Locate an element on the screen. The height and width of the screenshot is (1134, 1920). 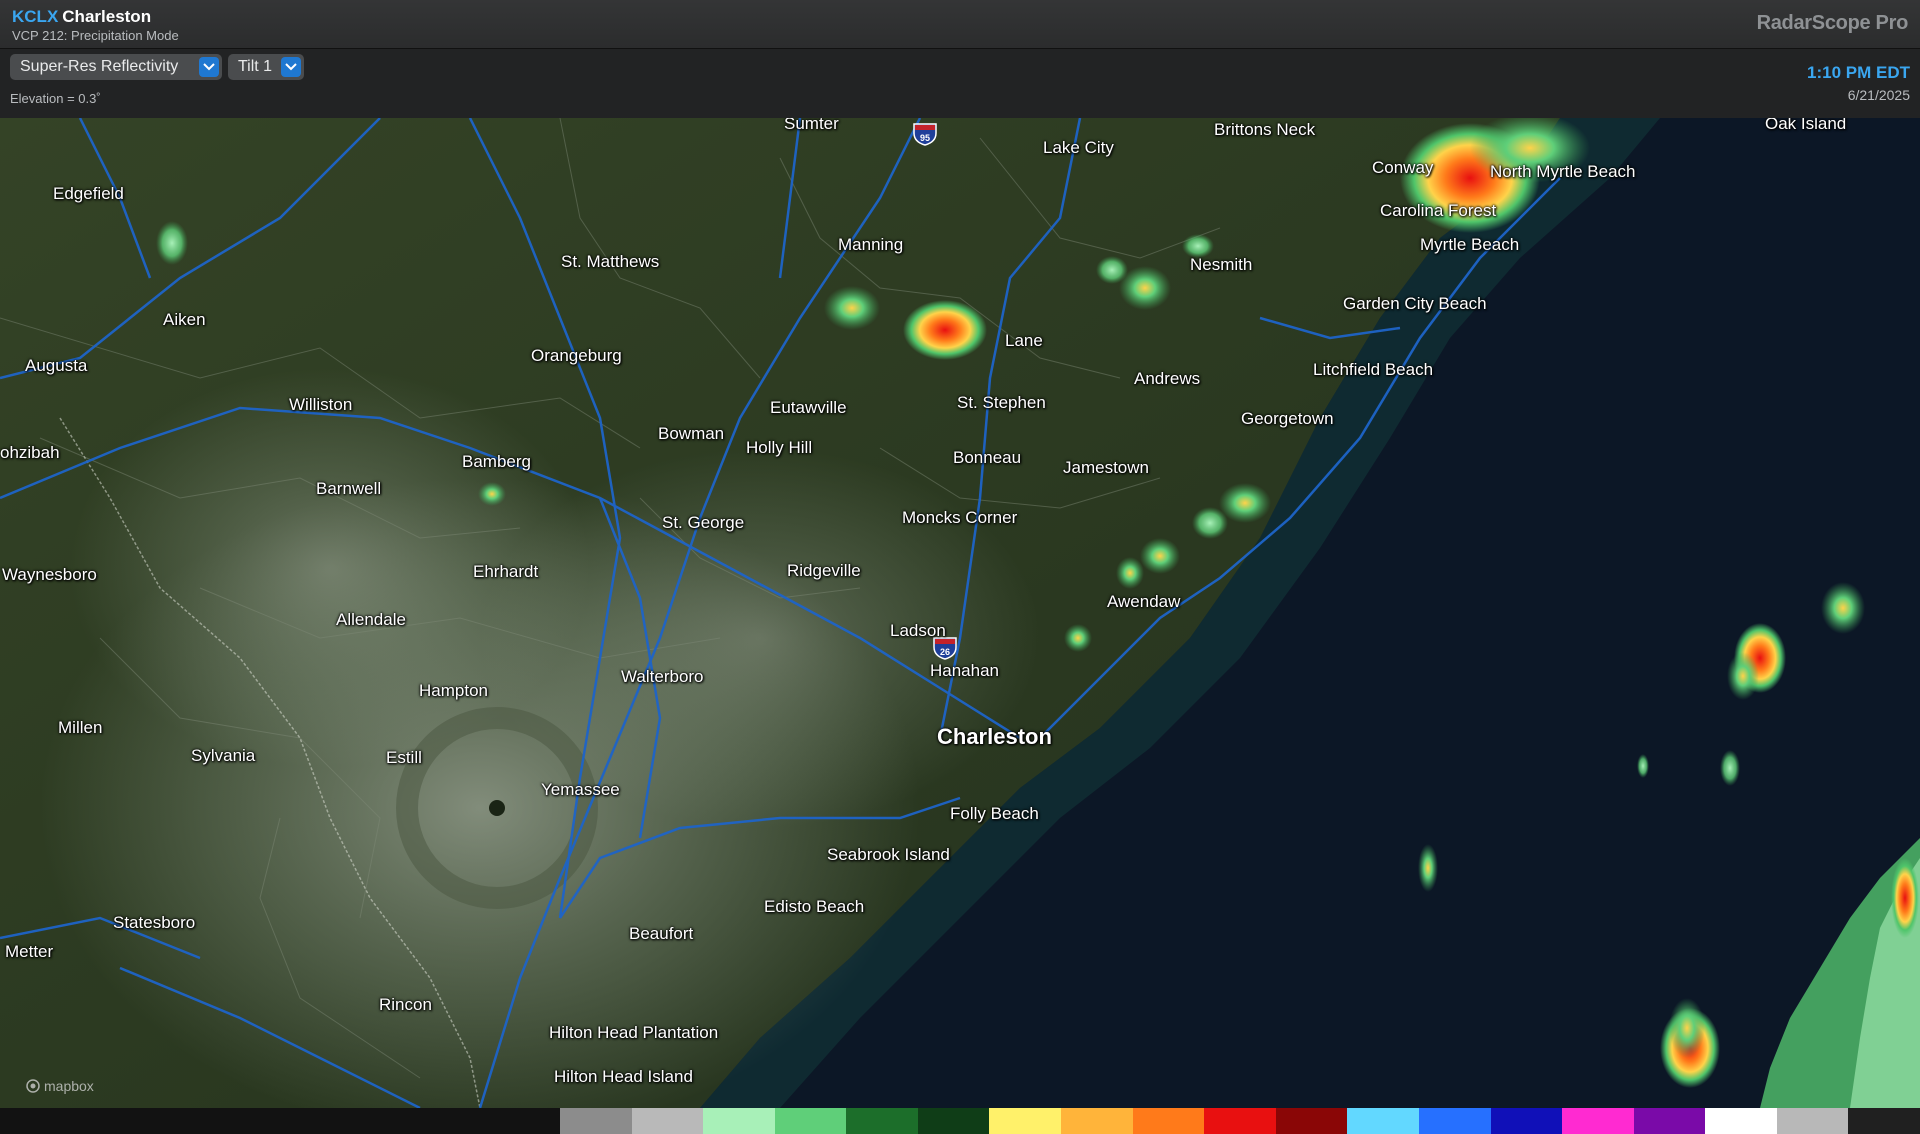
place-label-bonneau: Bonneau is located at coordinates (987, 457).